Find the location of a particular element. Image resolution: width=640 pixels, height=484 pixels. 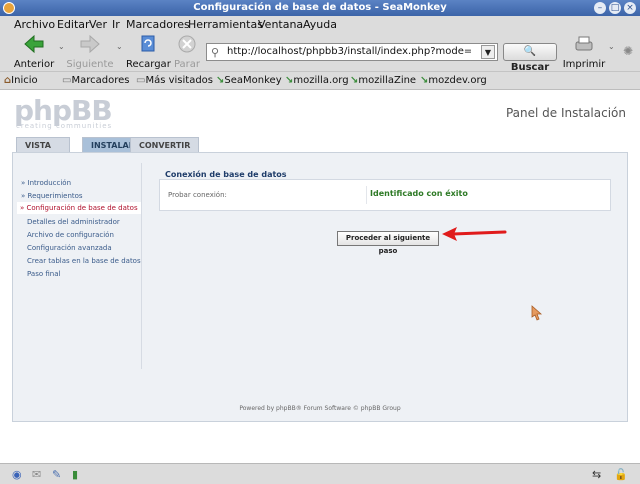

panel-title: Panel de Instalación is located at coordinates (565, 113).